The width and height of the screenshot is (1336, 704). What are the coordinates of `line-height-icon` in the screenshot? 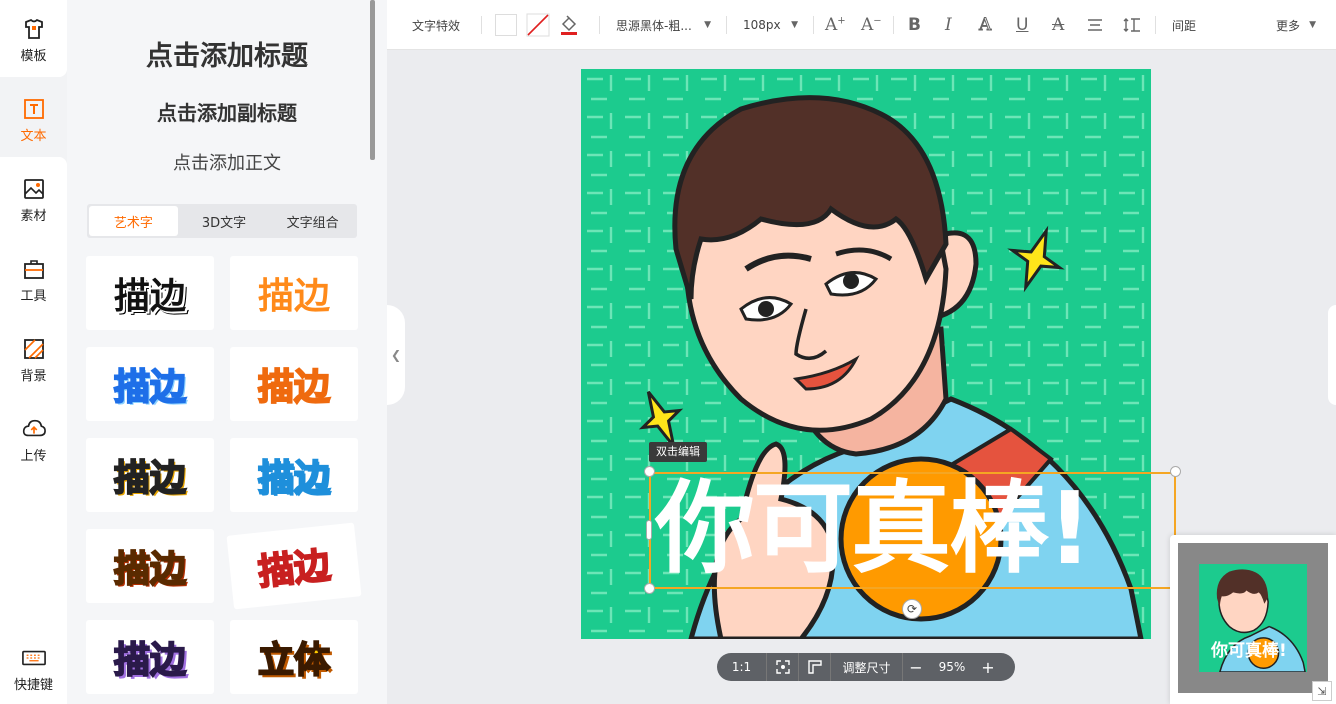 It's located at (1132, 25).